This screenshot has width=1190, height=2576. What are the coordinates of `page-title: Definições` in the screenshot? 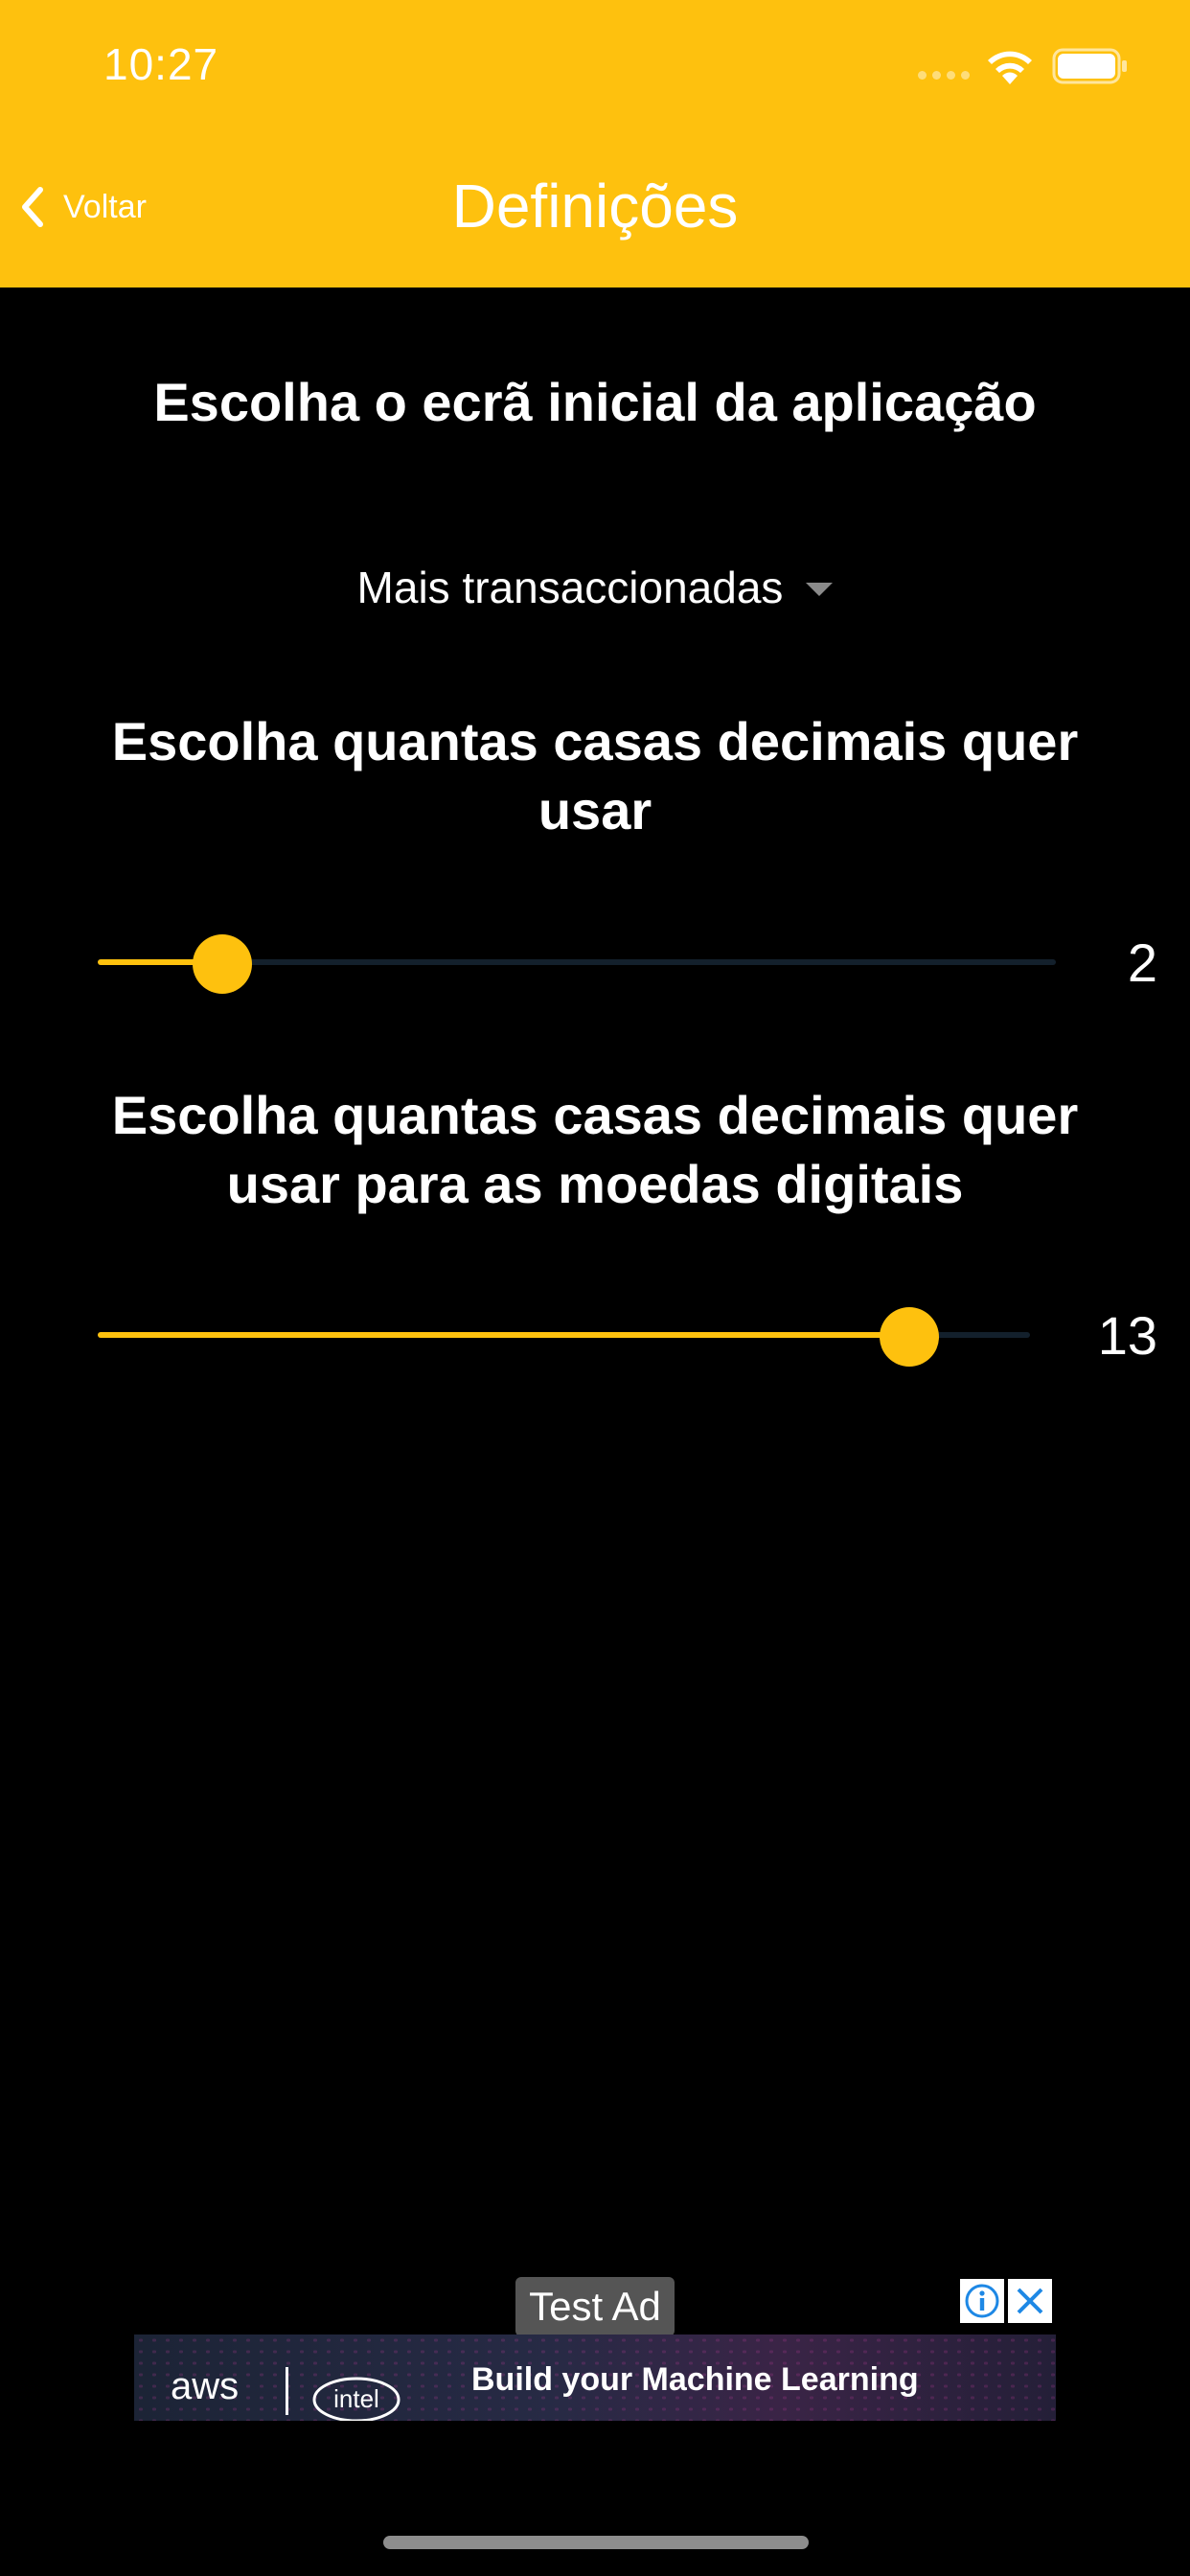 It's located at (595, 206).